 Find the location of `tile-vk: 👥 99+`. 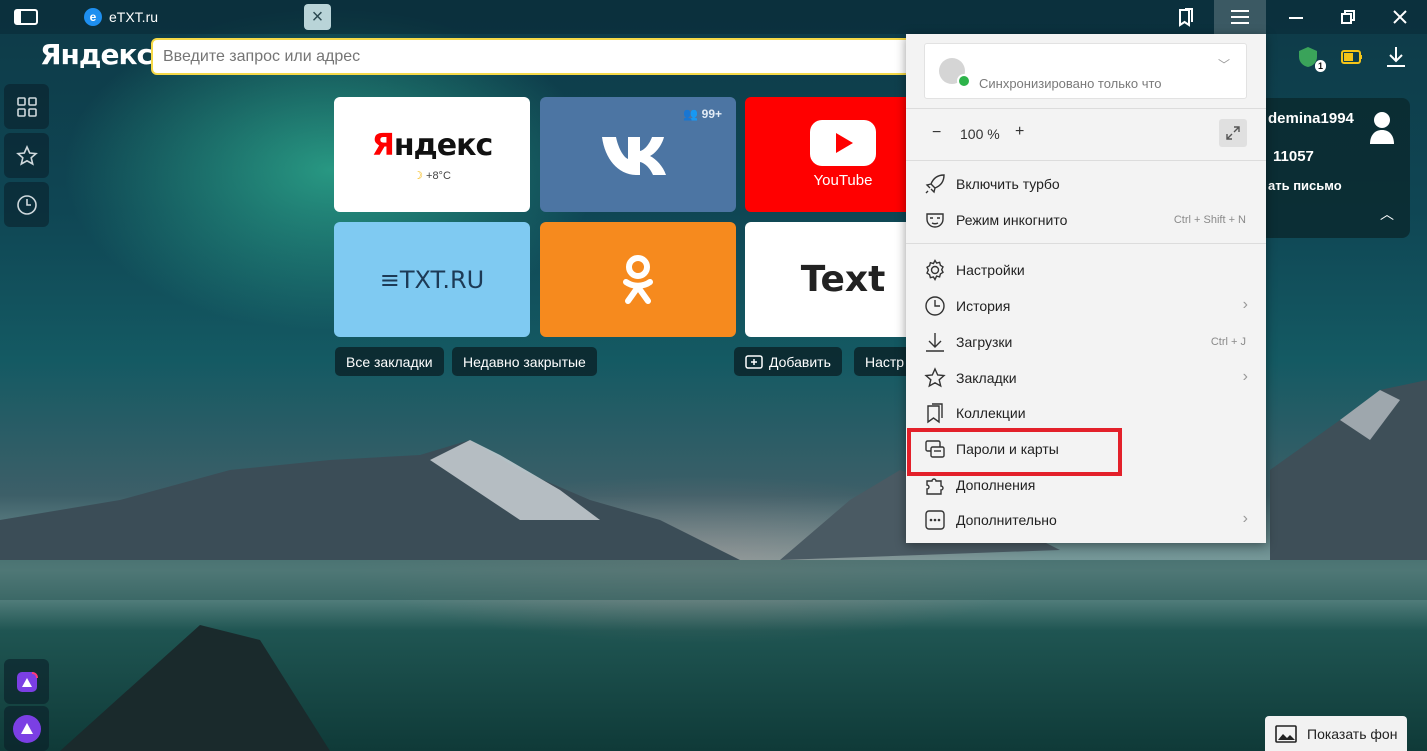

tile-vk: 👥 99+ is located at coordinates (638, 154).